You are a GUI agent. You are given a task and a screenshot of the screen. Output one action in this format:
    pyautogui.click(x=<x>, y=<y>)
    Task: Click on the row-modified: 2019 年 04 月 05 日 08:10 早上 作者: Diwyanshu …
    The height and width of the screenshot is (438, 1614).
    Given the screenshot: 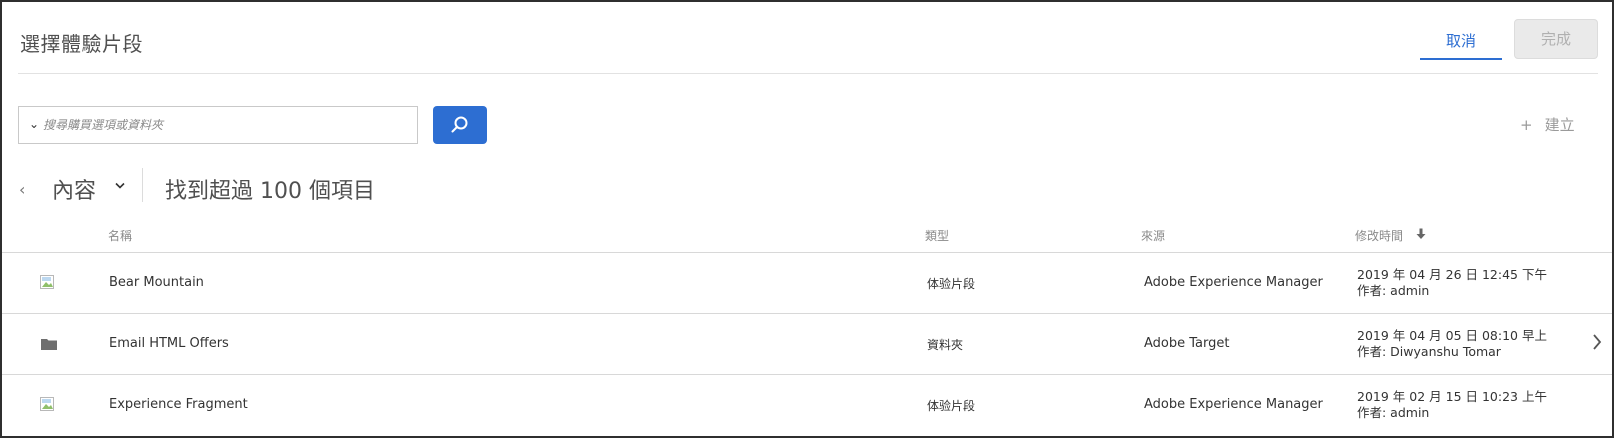 What is the action you would take?
    pyautogui.click(x=1452, y=344)
    